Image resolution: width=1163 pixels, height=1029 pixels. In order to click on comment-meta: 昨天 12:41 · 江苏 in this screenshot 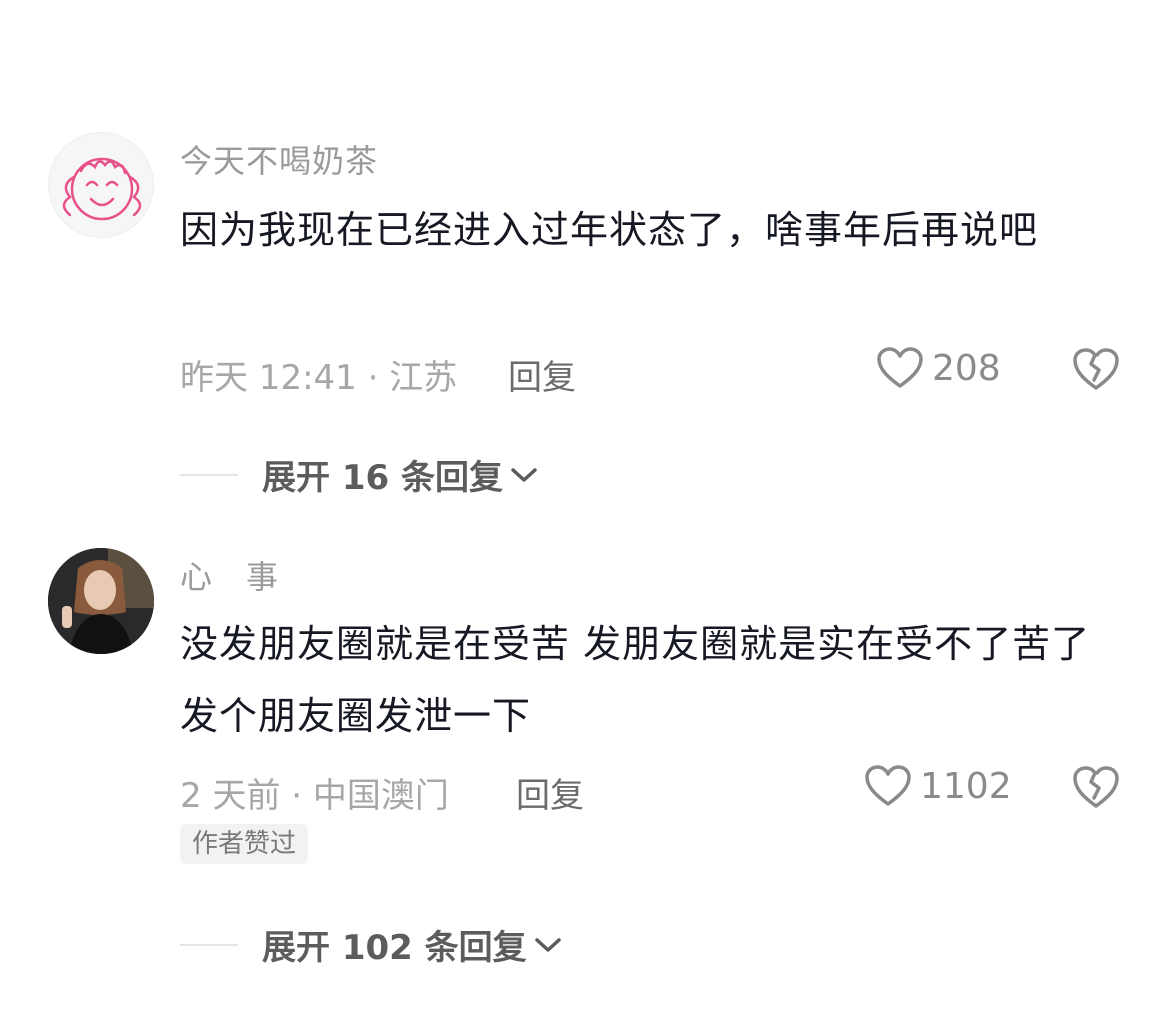, I will do `click(319, 378)`.